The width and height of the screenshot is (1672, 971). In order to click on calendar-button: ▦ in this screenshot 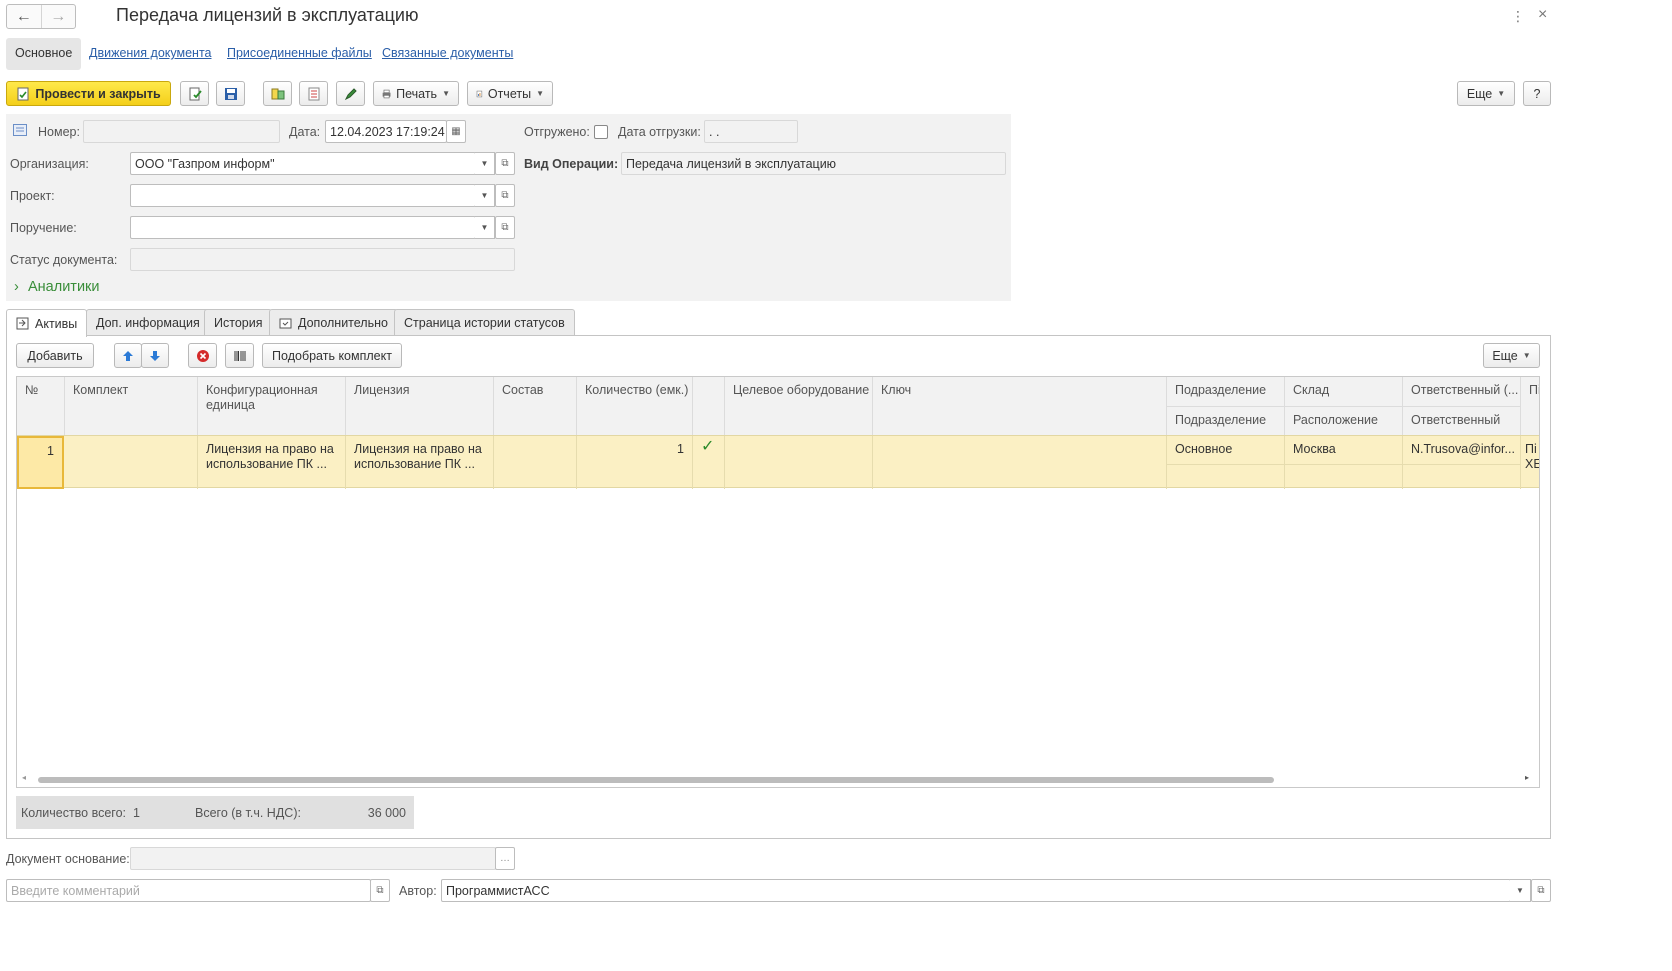, I will do `click(456, 131)`.